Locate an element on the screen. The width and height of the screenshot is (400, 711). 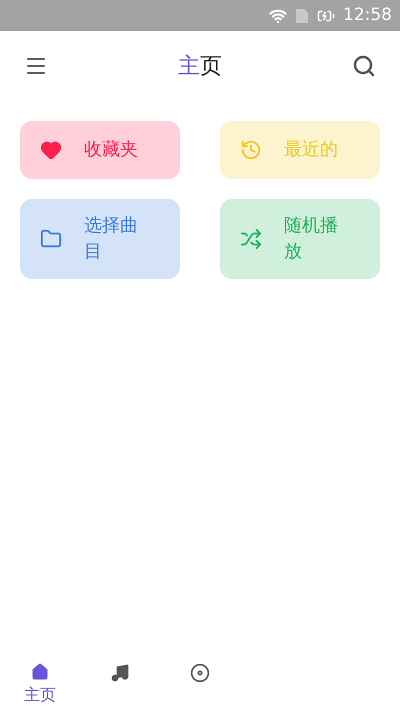
home-icon is located at coordinates (40, 672).